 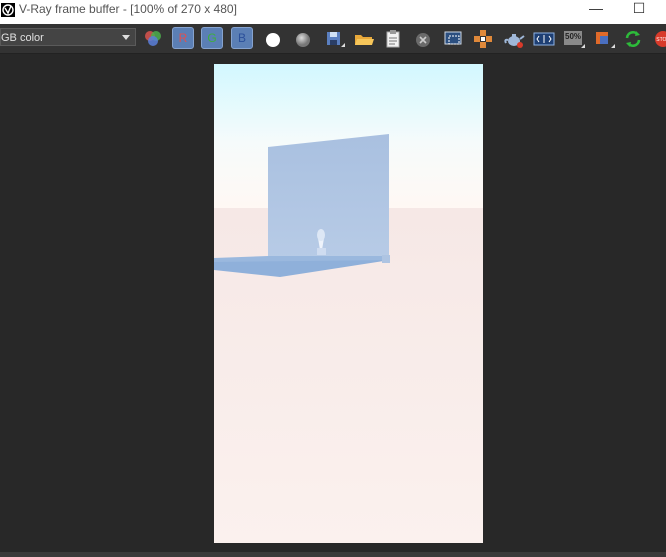 I want to click on clear-icon, so click(x=423, y=38).